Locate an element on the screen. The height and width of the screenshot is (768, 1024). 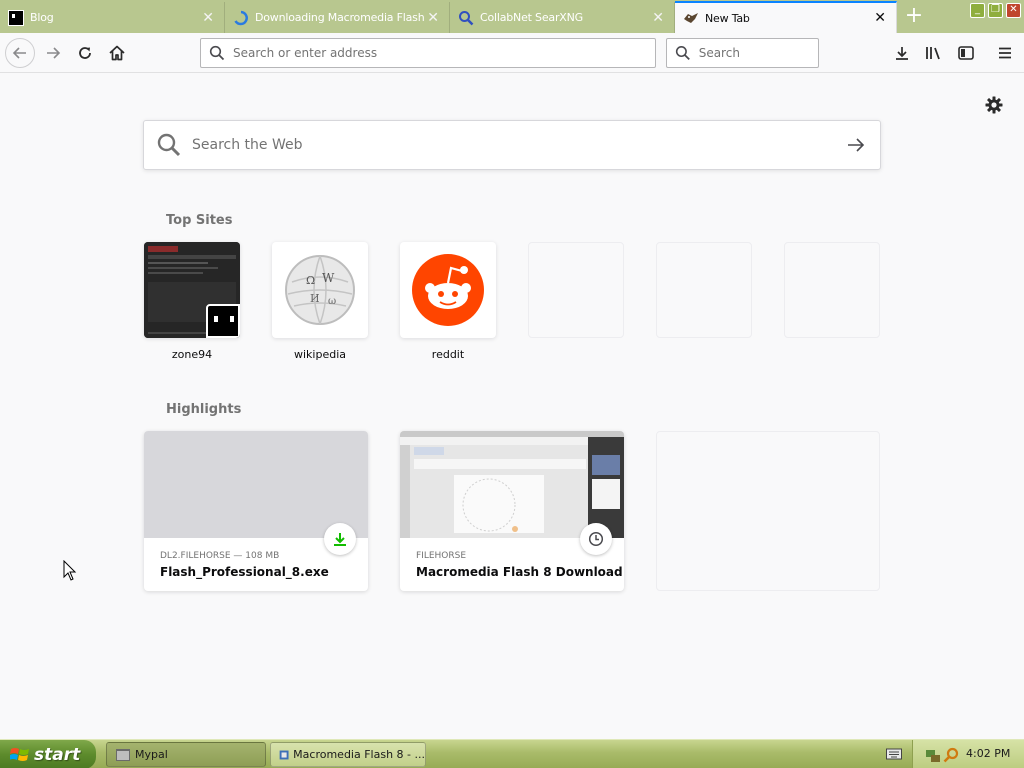
home-button is located at coordinates (117, 53).